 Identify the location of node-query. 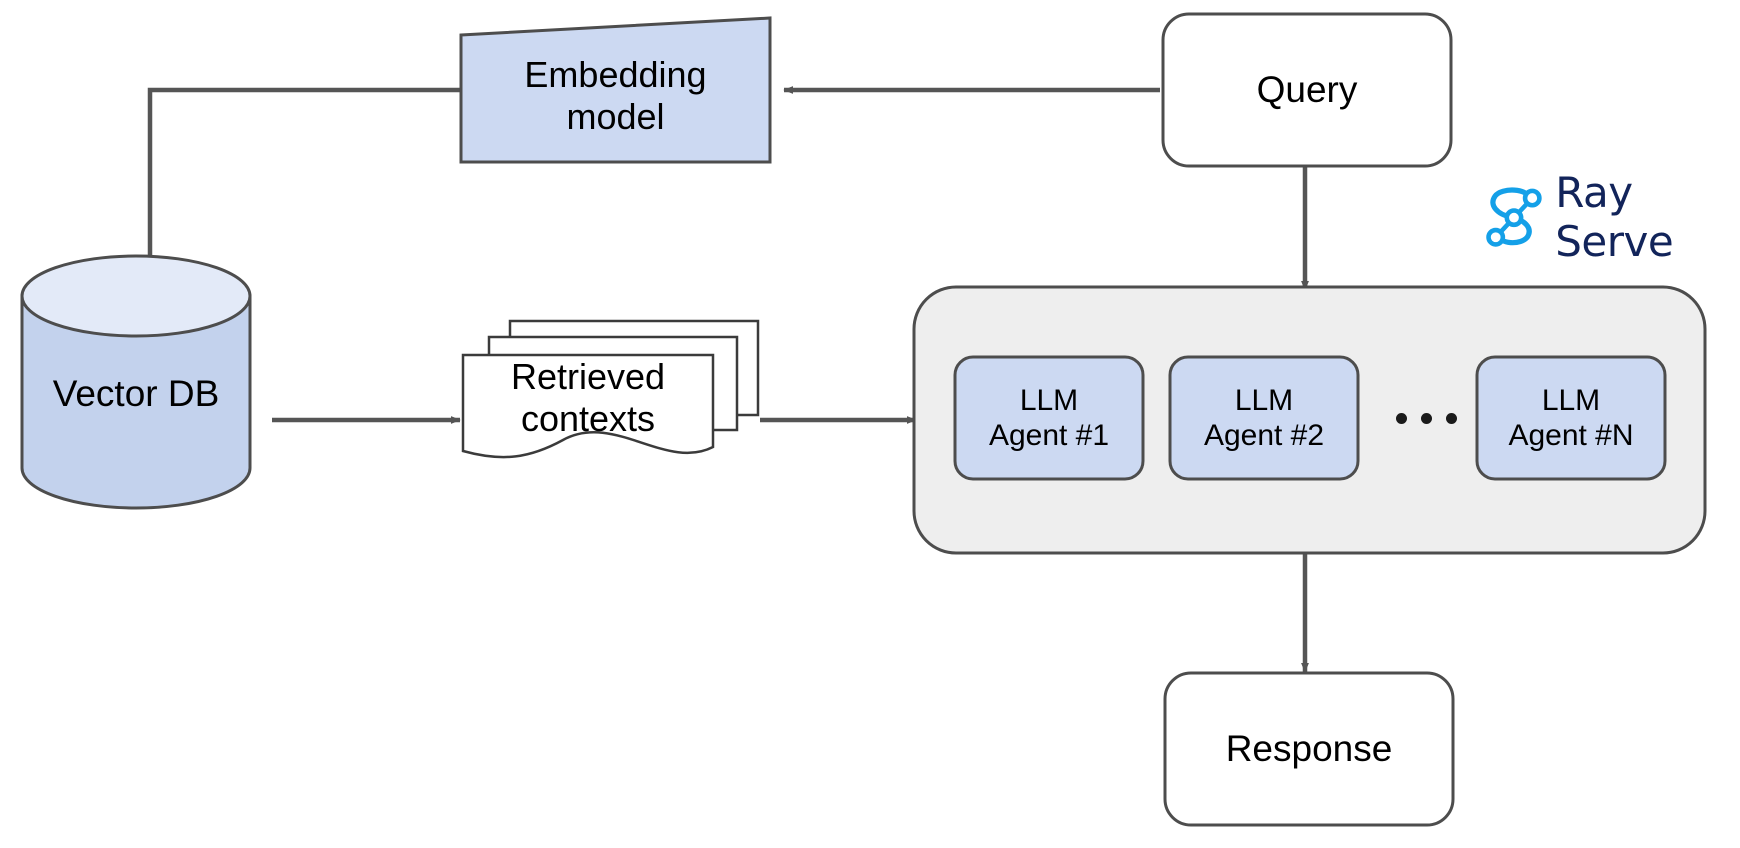
(1307, 90).